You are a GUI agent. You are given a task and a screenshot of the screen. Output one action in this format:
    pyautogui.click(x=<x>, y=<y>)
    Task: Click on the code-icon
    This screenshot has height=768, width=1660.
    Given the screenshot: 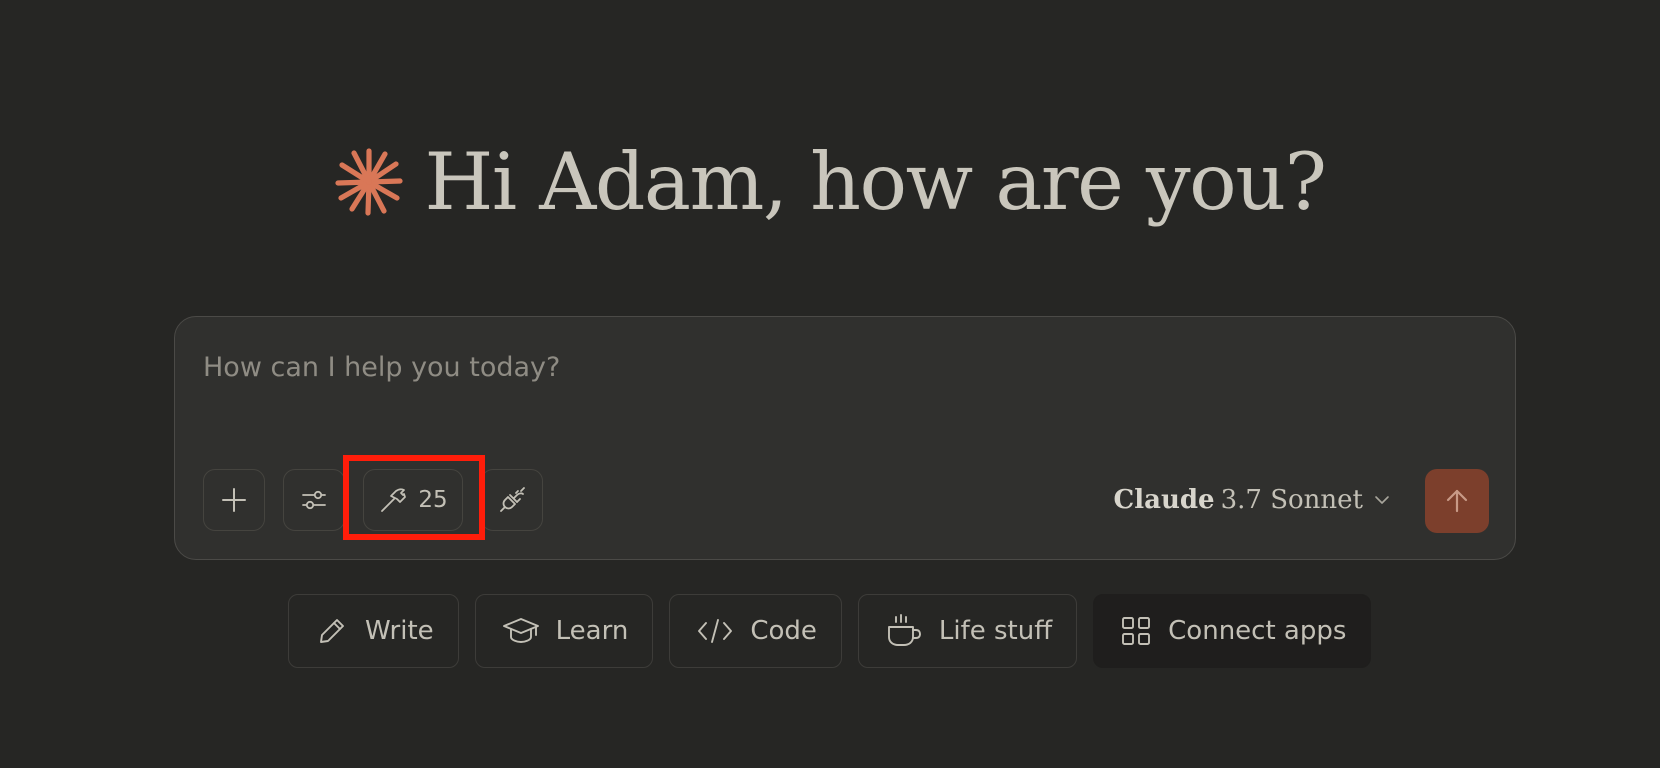 What is the action you would take?
    pyautogui.click(x=715, y=631)
    